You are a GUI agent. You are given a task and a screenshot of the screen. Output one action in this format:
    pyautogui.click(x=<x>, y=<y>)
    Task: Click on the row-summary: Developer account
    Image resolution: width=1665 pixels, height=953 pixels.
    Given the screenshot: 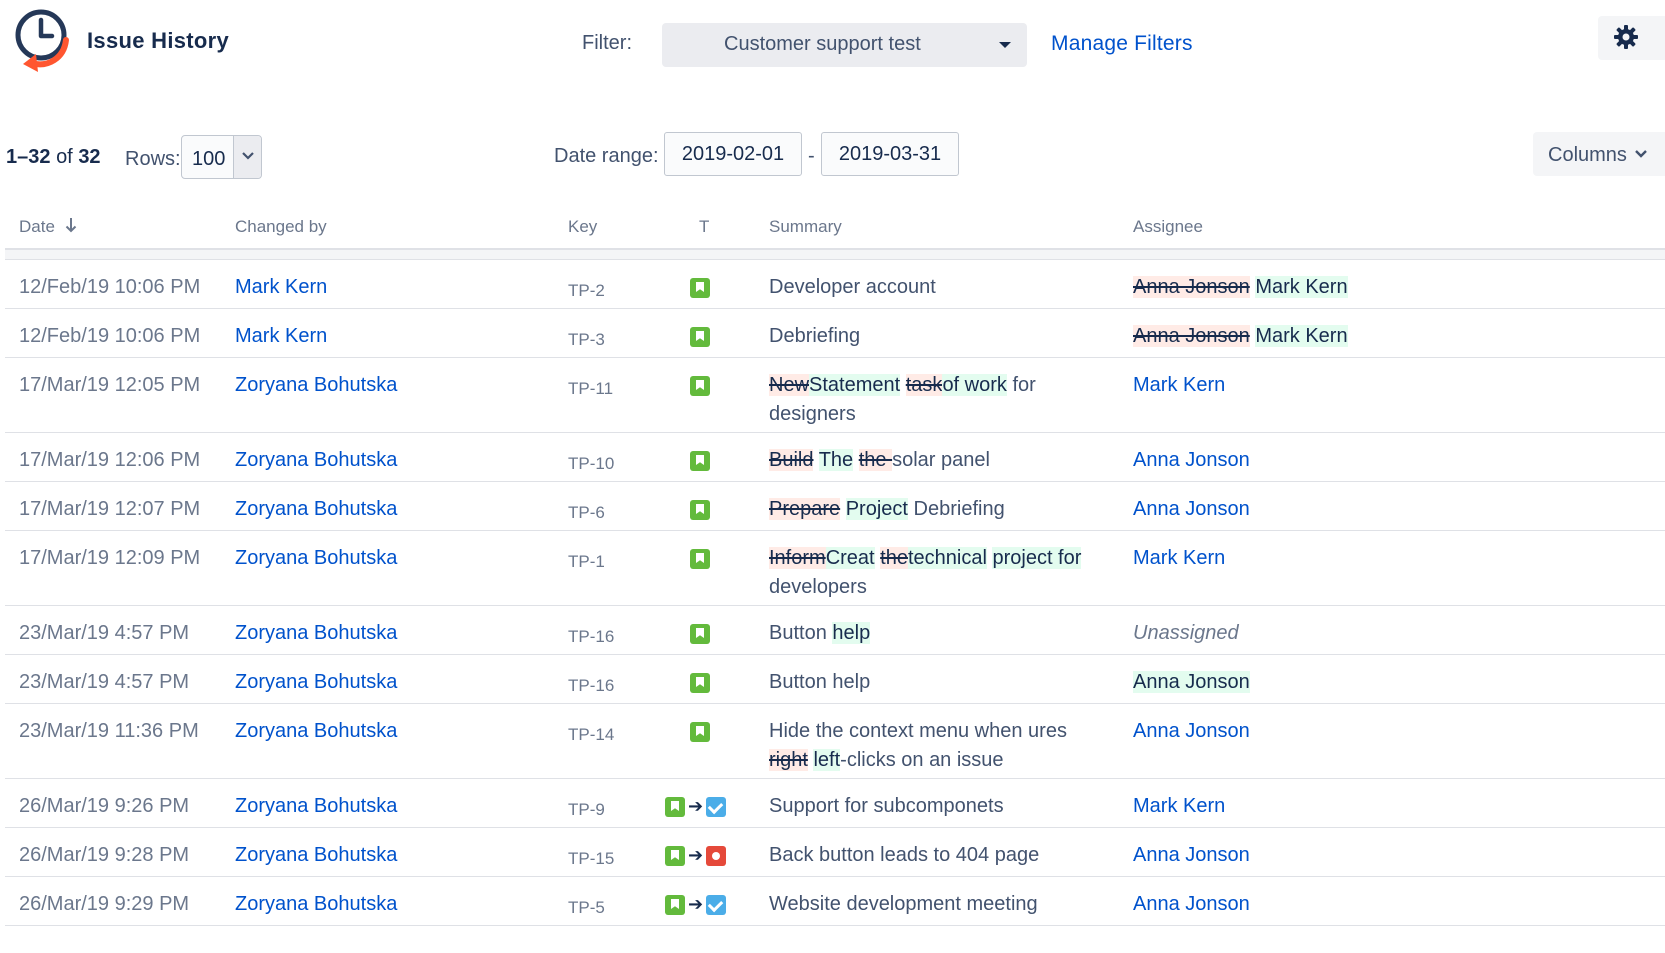 What is the action you would take?
    pyautogui.click(x=934, y=287)
    